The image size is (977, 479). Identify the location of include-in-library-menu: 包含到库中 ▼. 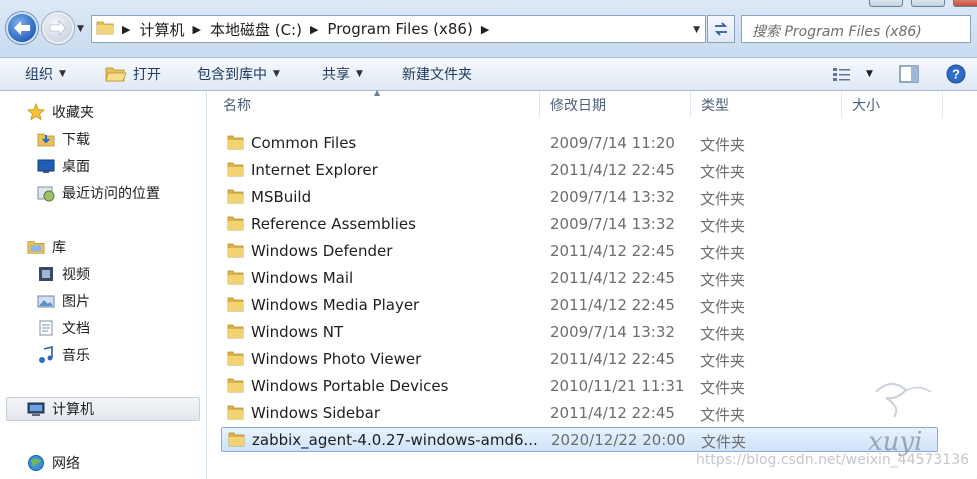
(238, 74).